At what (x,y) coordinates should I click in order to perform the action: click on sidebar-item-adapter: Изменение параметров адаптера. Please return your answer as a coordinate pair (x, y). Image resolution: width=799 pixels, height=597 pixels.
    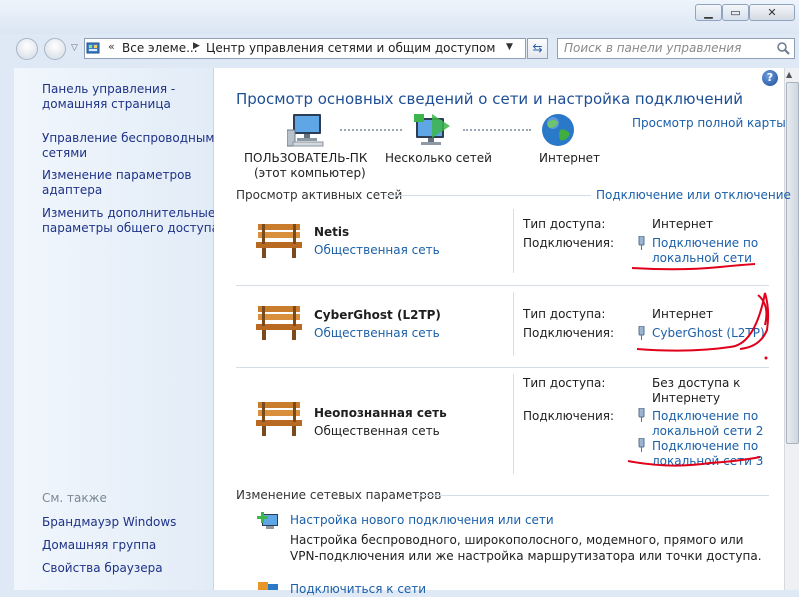
    Looking at the image, I should click on (117, 183).